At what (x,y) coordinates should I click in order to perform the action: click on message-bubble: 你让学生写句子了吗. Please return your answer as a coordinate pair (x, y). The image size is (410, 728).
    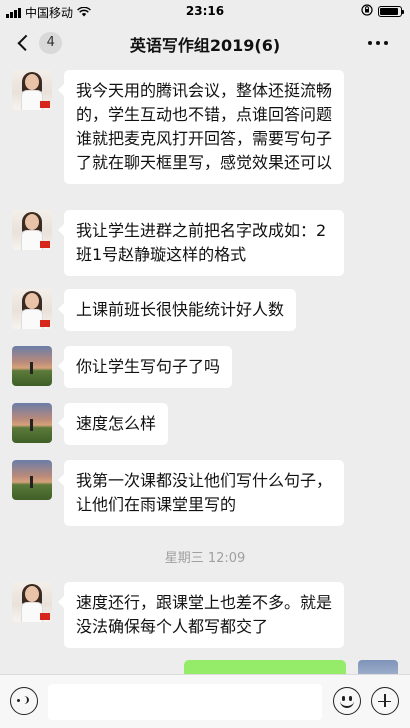
    Looking at the image, I should click on (145, 367).